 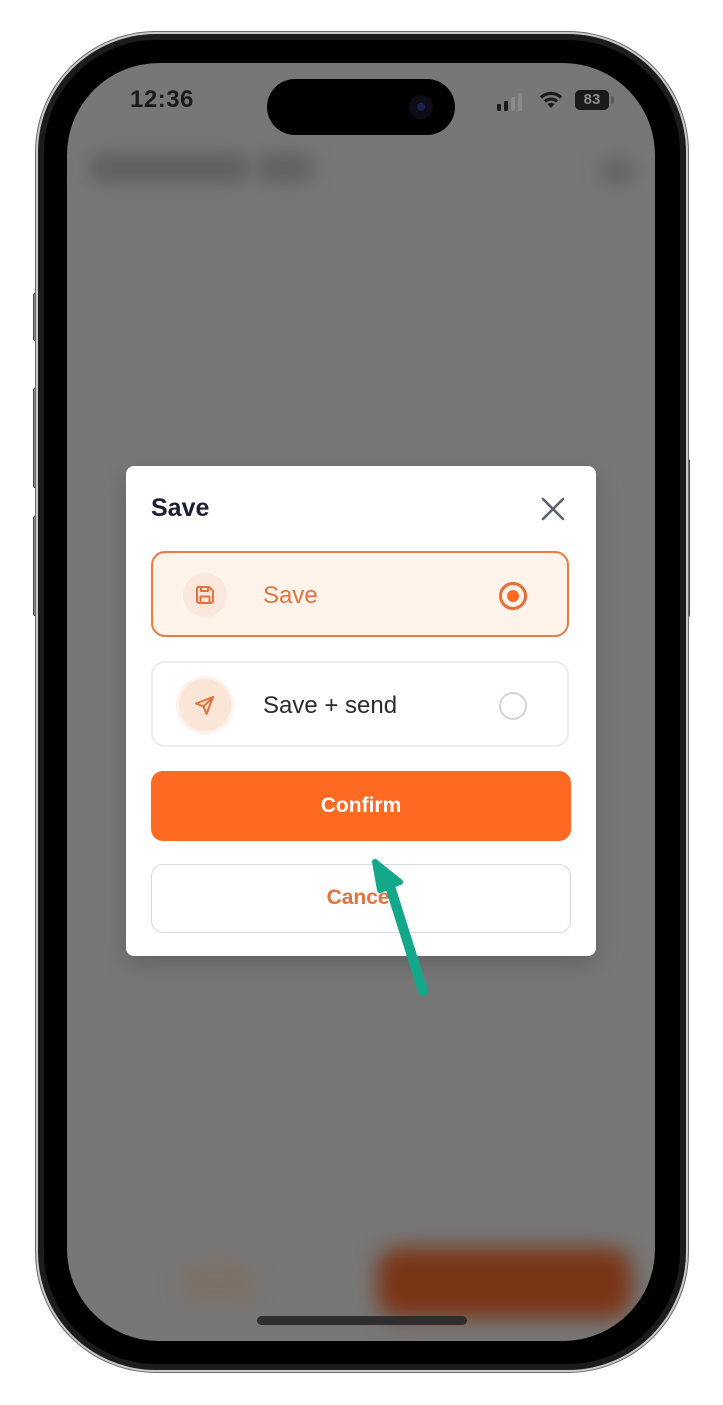 I want to click on radio-selected, so click(x=513, y=596).